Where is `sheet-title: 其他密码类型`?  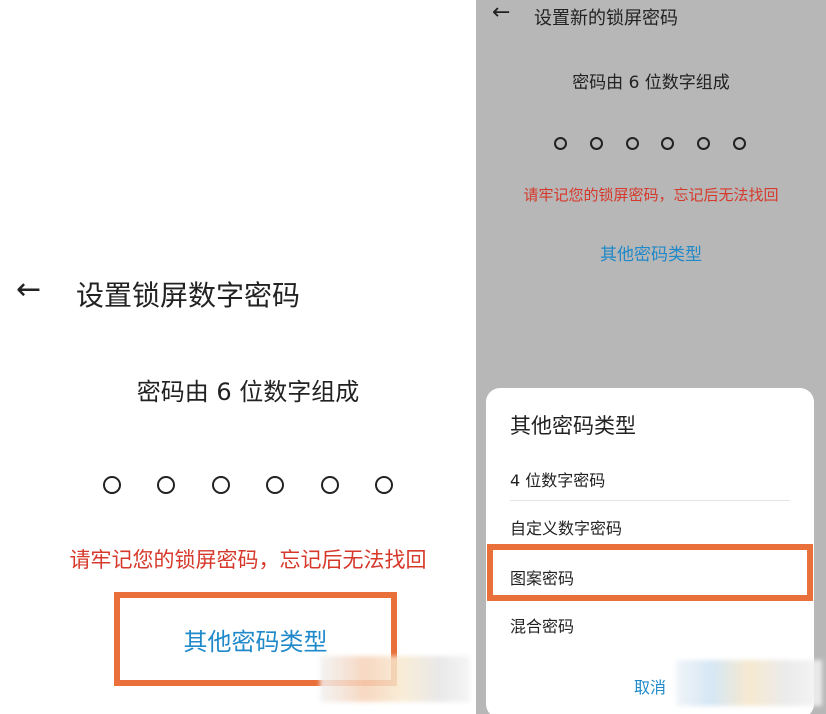 sheet-title: 其他密码类型 is located at coordinates (573, 426).